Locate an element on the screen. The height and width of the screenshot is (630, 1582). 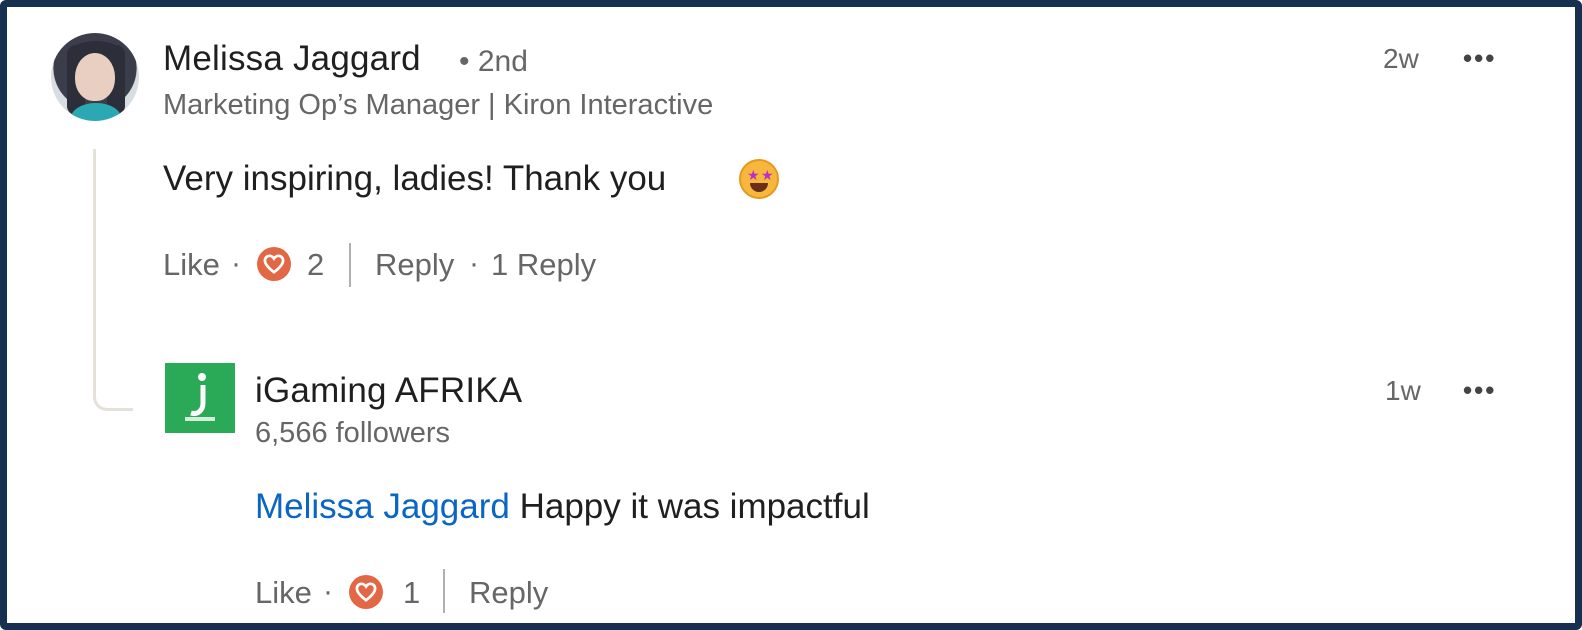
reply-timestamp: 1w is located at coordinates (1403, 390).